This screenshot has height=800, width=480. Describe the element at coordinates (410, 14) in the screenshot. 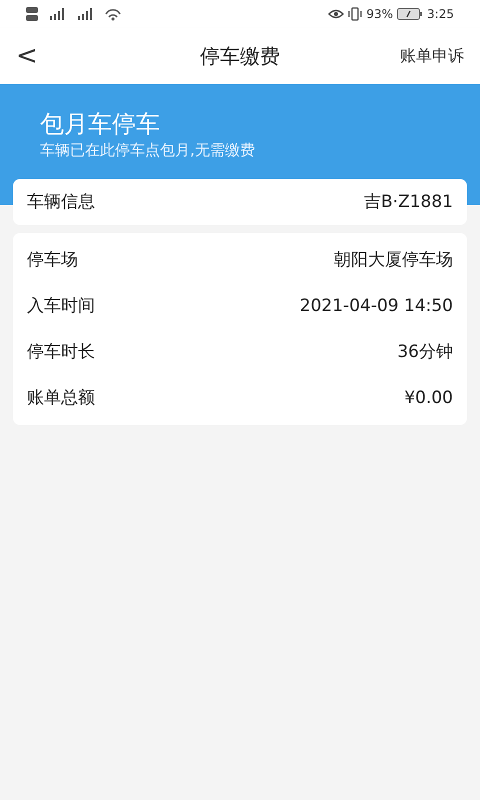

I see `battery-icon` at that location.